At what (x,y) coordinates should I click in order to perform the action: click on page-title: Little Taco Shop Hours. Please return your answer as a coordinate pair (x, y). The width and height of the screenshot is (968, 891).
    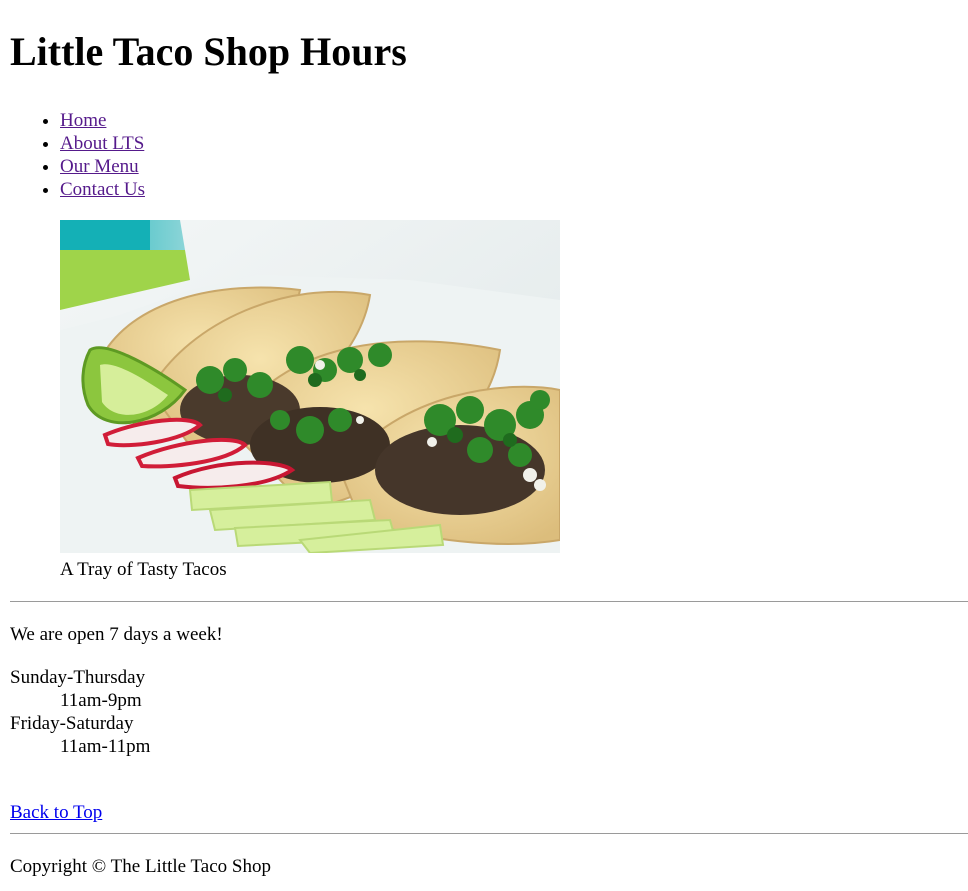
    Looking at the image, I should click on (208, 51).